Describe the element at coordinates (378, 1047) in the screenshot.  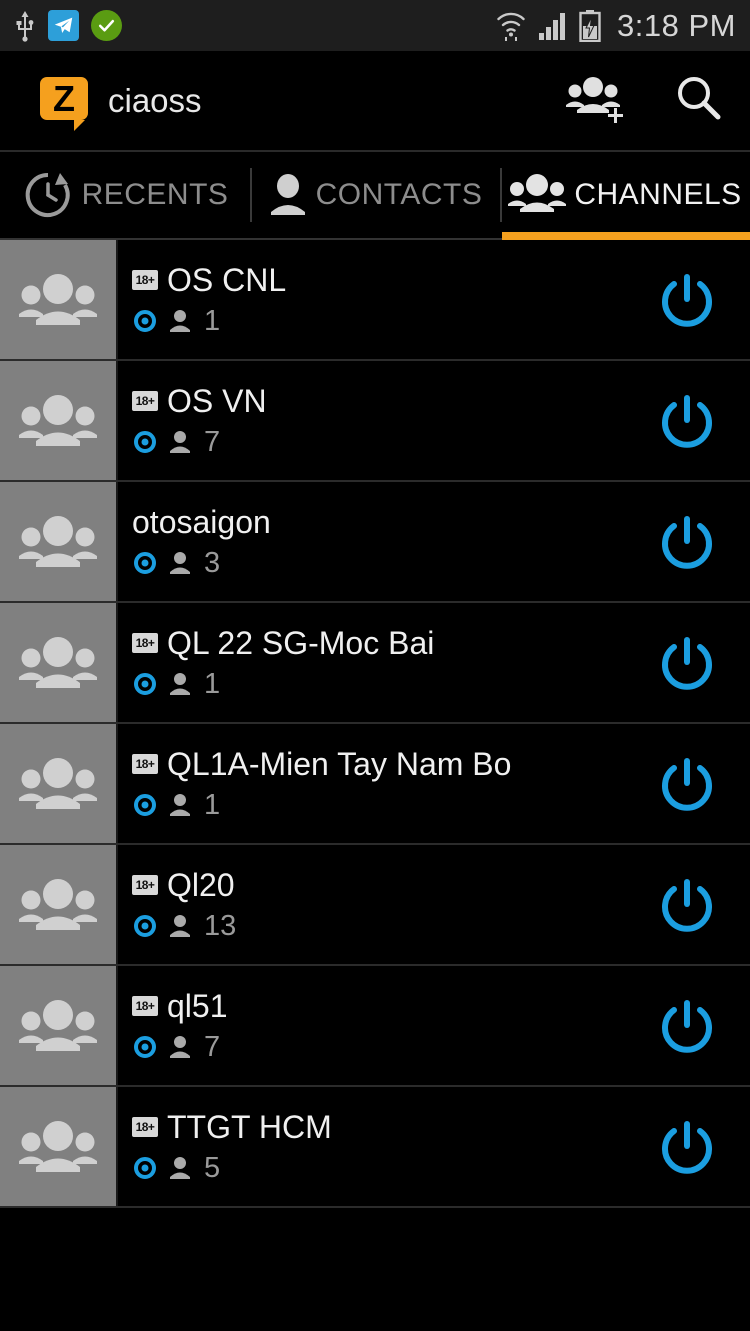
I see `channel-meta: 7` at that location.